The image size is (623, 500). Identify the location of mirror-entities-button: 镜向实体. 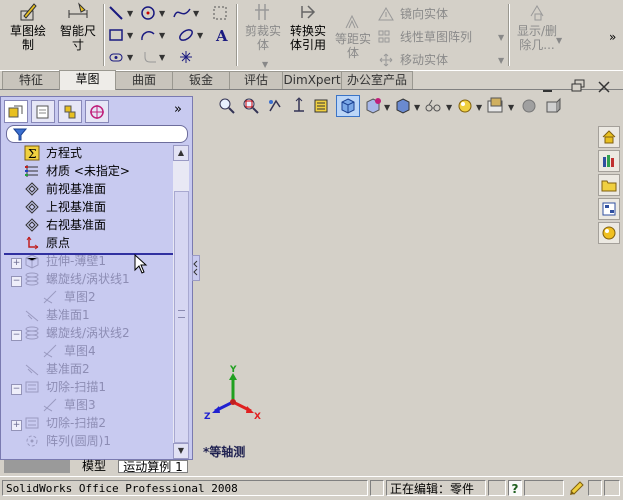
(413, 13).